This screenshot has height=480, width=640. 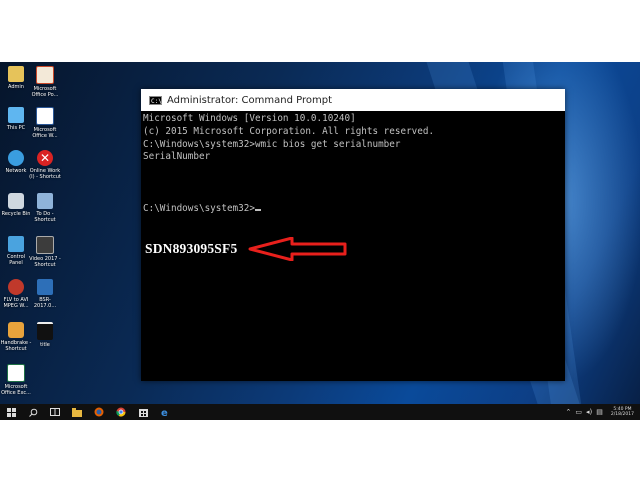 I want to click on chevron-up-icon: ⌃, so click(x=569, y=412).